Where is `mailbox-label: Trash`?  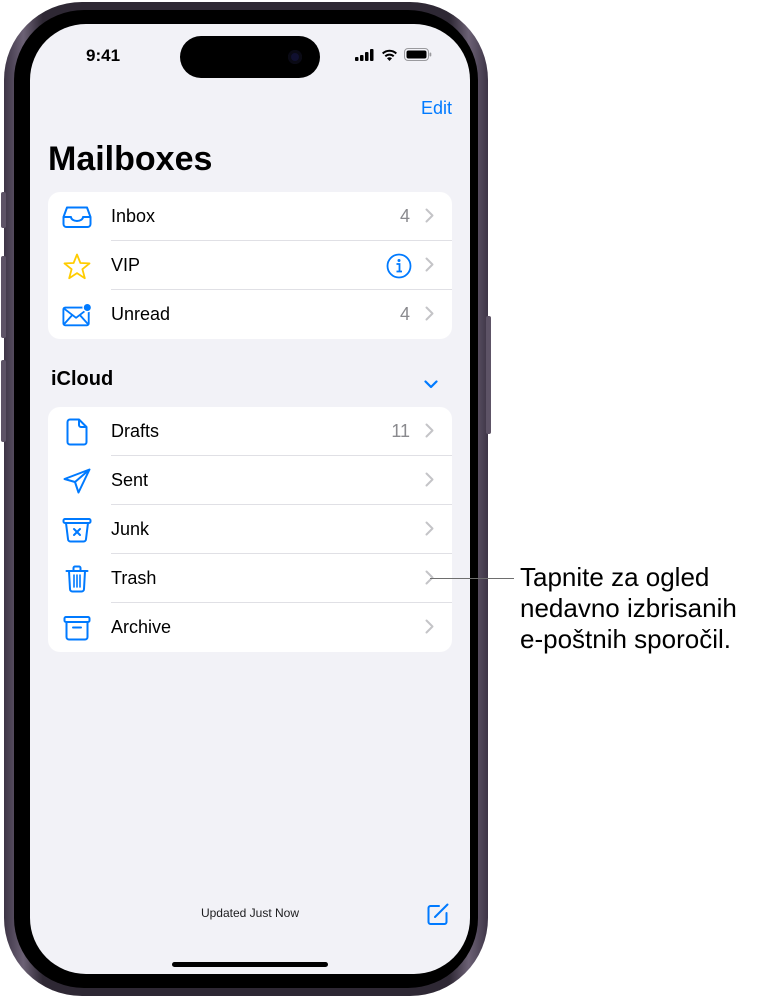
mailbox-label: Trash is located at coordinates (134, 578).